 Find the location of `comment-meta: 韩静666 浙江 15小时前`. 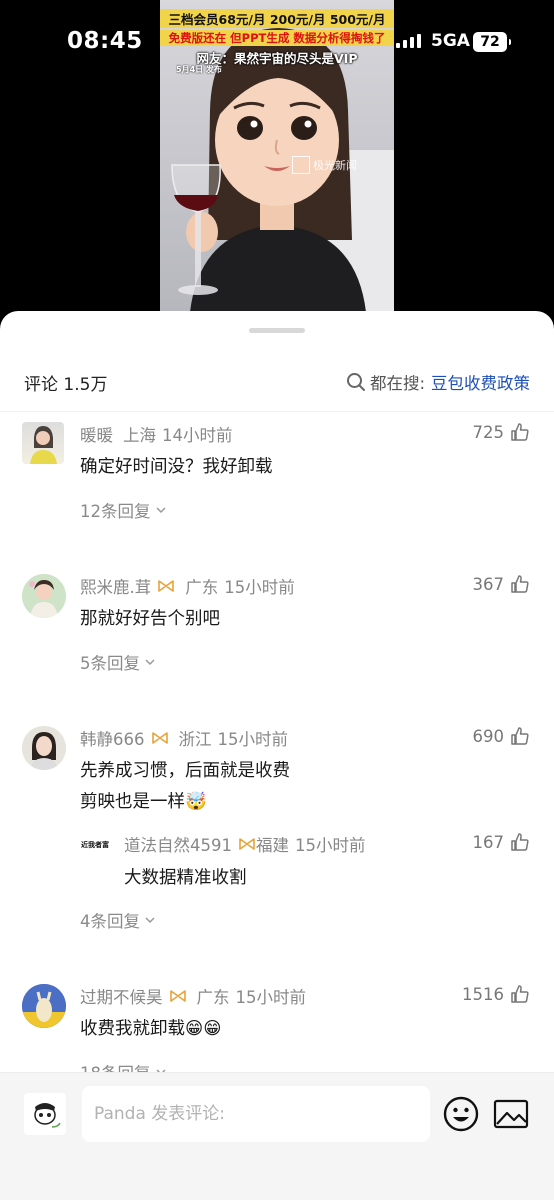

comment-meta: 韩静666 浙江 15小时前 is located at coordinates (184, 738).